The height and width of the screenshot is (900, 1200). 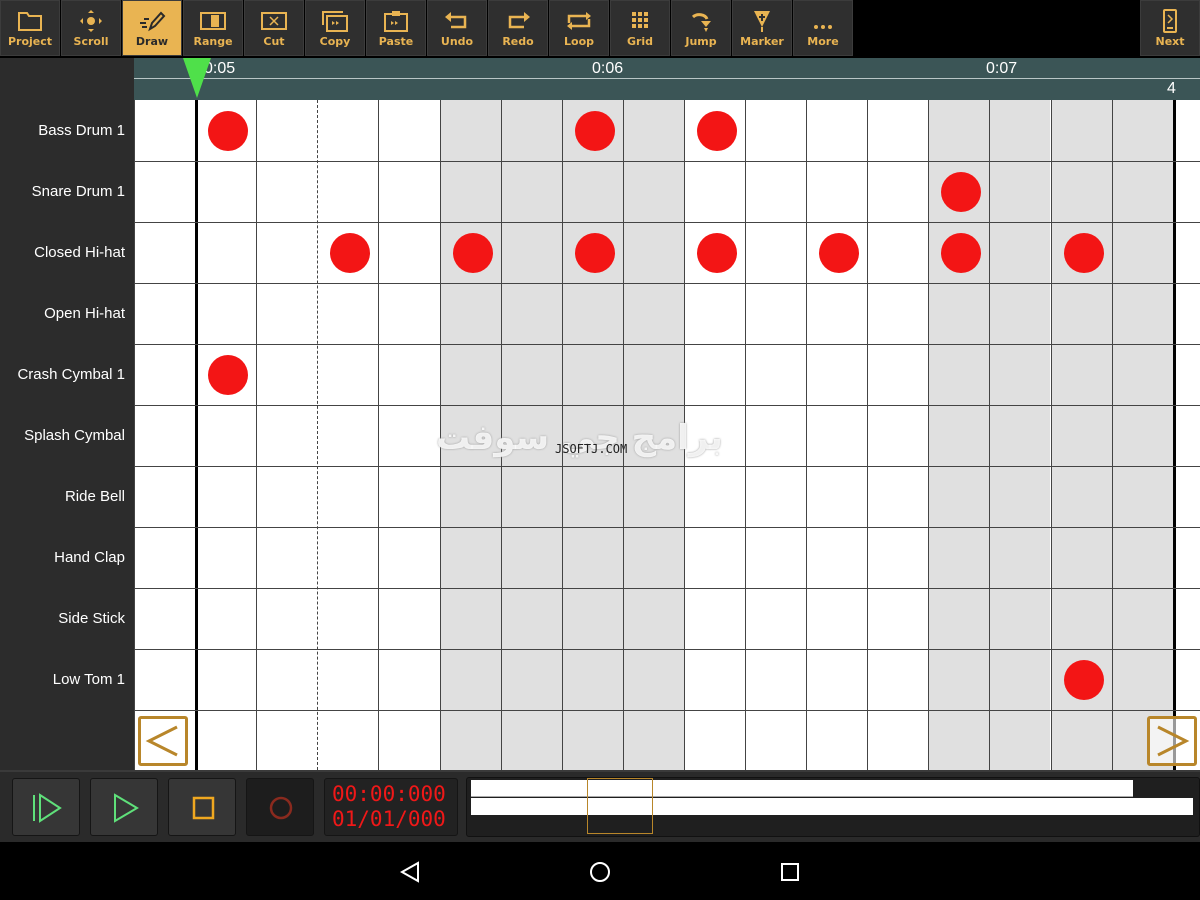 What do you see at coordinates (389, 819) in the screenshot?
I see `position-readout: 01/01/000` at bounding box center [389, 819].